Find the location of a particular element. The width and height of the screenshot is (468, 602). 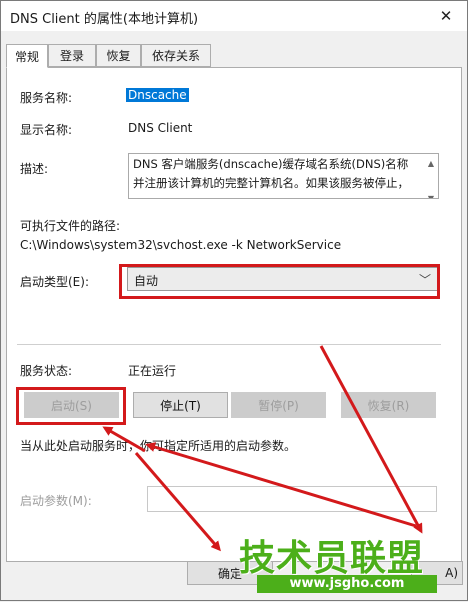

pause-button: 暂停(P) is located at coordinates (278, 405).